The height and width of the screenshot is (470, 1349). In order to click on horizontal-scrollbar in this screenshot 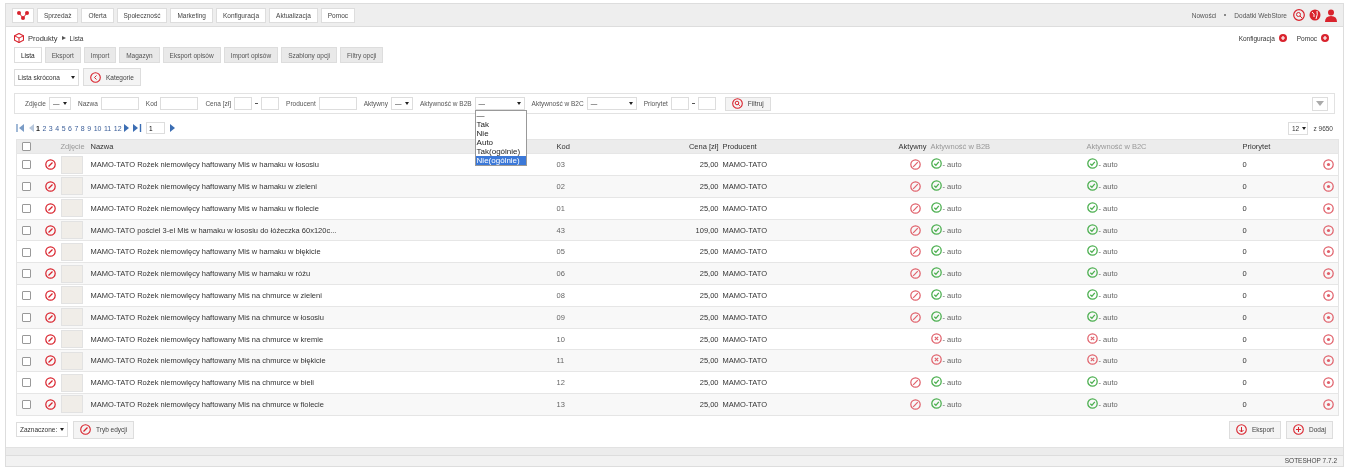, I will do `click(674, 450)`.